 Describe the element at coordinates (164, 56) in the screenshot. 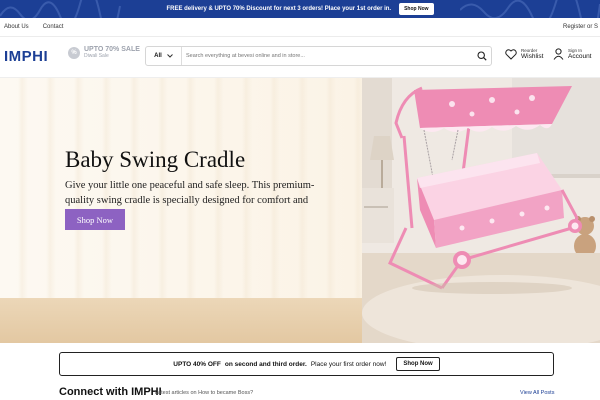

I see `search-category-select: All` at that location.